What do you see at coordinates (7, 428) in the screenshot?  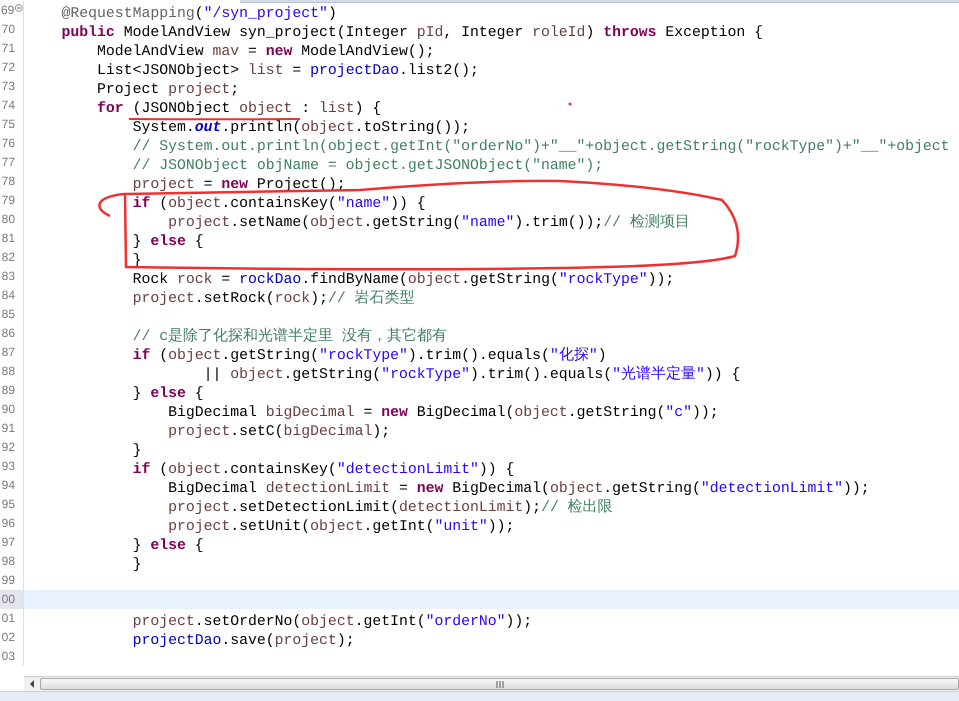 I see `line-number: 91` at bounding box center [7, 428].